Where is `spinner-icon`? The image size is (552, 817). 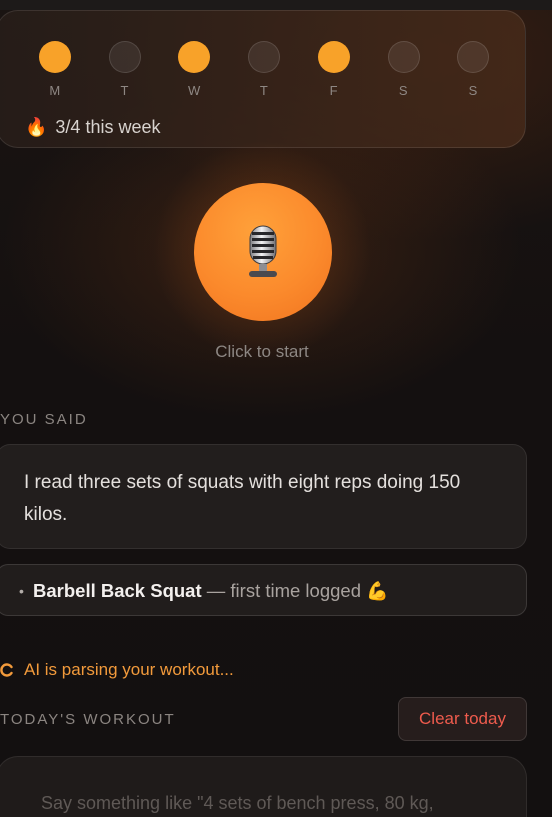
spinner-icon is located at coordinates (6, 670).